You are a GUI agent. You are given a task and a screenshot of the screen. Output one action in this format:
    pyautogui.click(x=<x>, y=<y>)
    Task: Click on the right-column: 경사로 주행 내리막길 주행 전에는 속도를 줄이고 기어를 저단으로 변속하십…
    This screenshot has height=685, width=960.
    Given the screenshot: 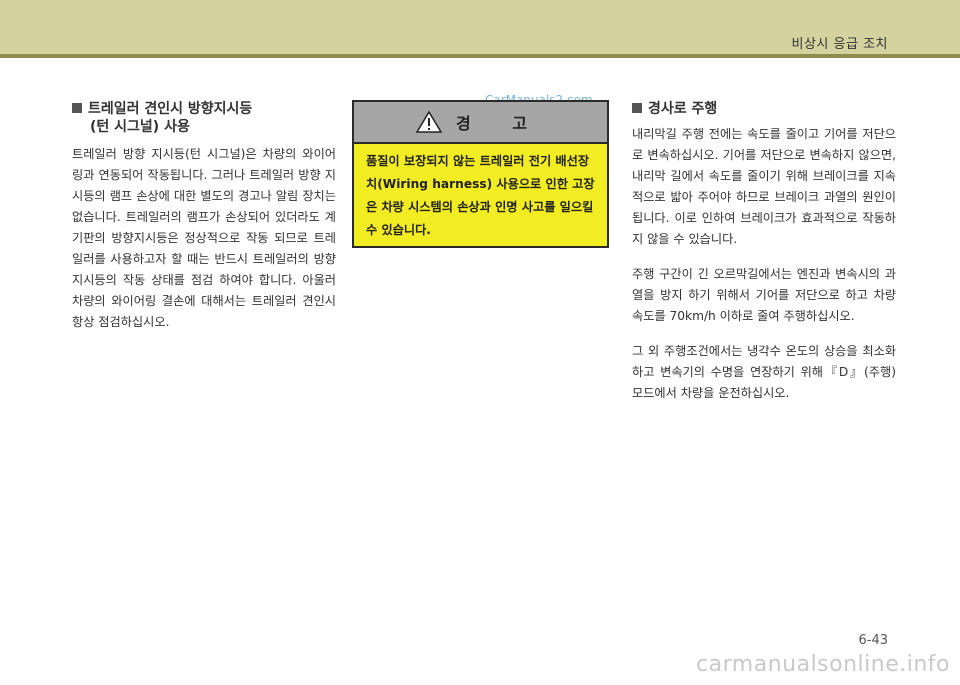 What is the action you would take?
    pyautogui.click(x=764, y=252)
    